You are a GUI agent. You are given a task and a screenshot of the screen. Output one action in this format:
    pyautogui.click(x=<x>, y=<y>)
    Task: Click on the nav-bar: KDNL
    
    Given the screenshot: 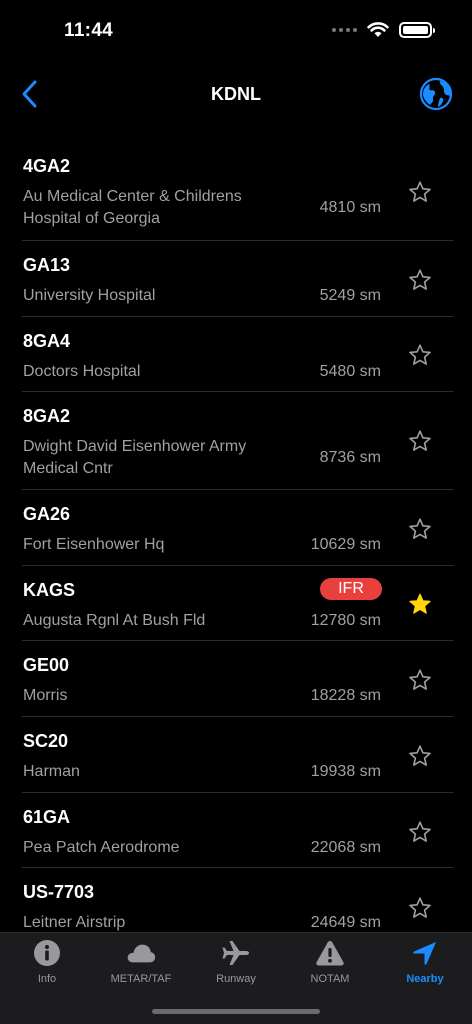 What is the action you would take?
    pyautogui.click(x=236, y=96)
    